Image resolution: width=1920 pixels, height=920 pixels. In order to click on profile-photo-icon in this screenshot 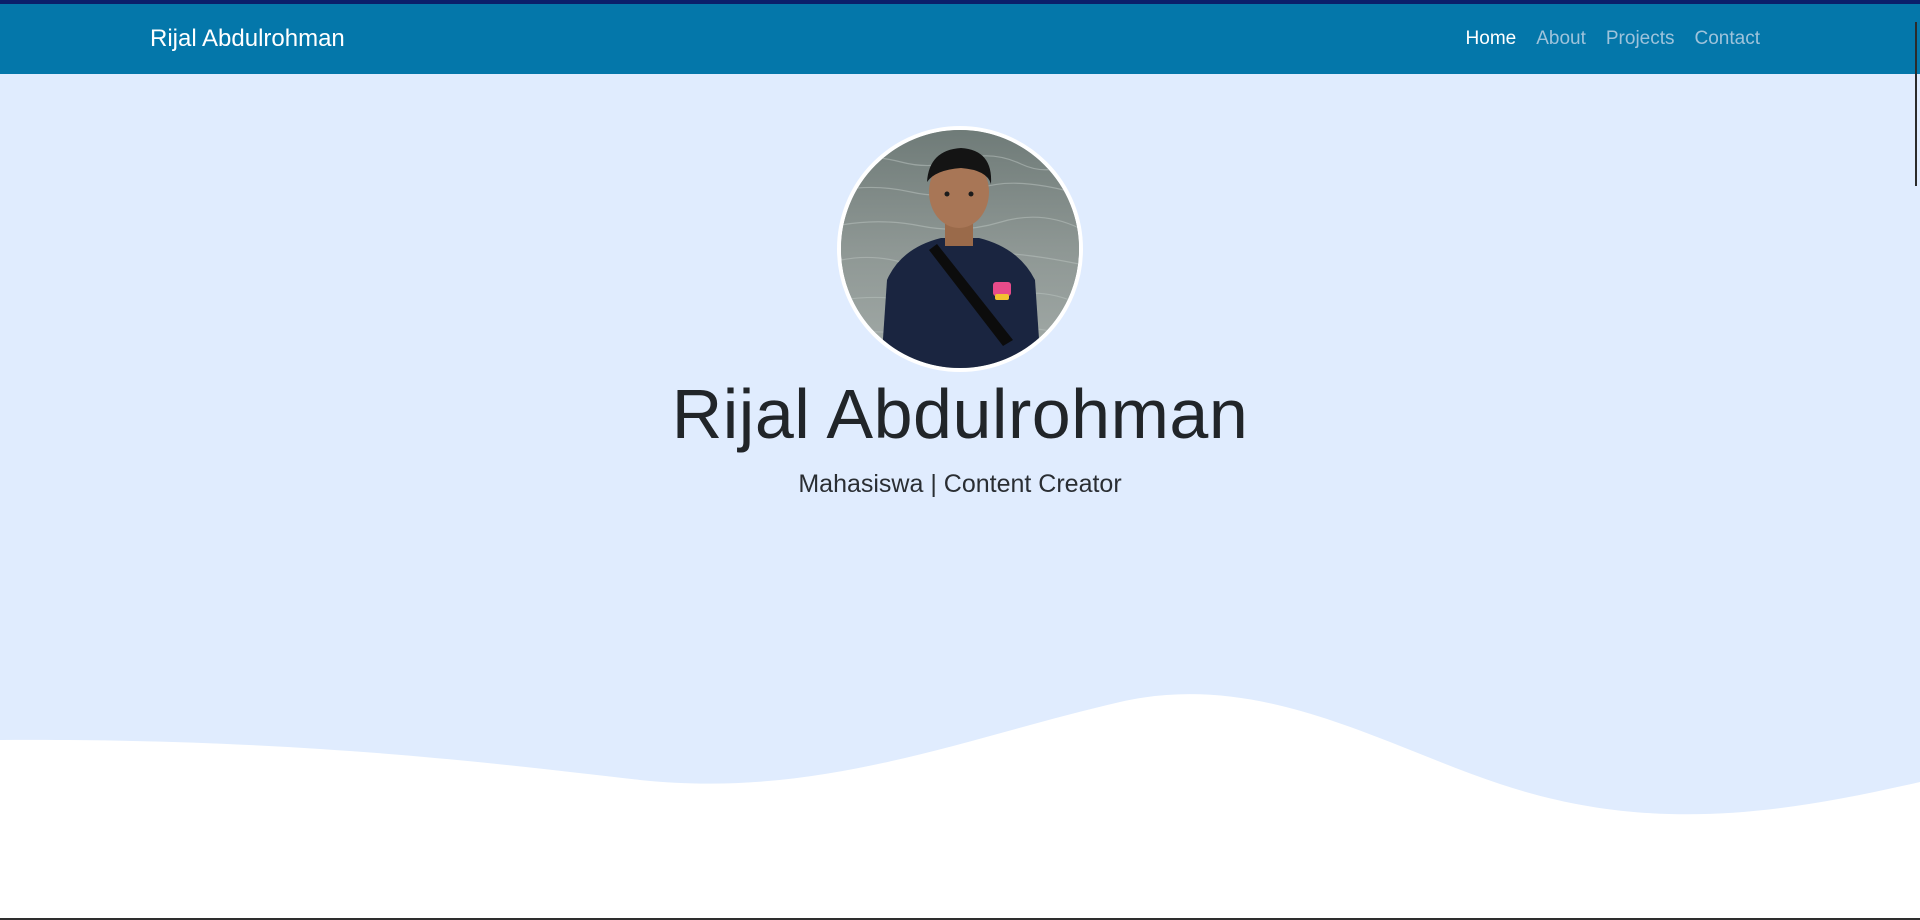, I will do `click(960, 249)`.